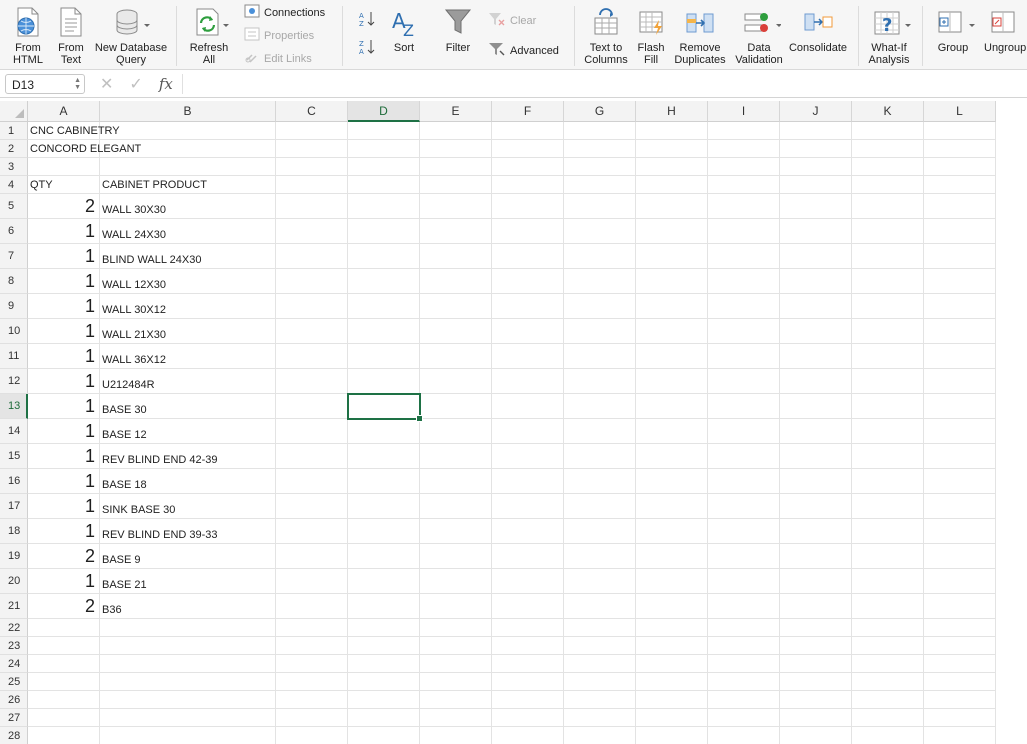  I want to click on cell-i1, so click(744, 131).